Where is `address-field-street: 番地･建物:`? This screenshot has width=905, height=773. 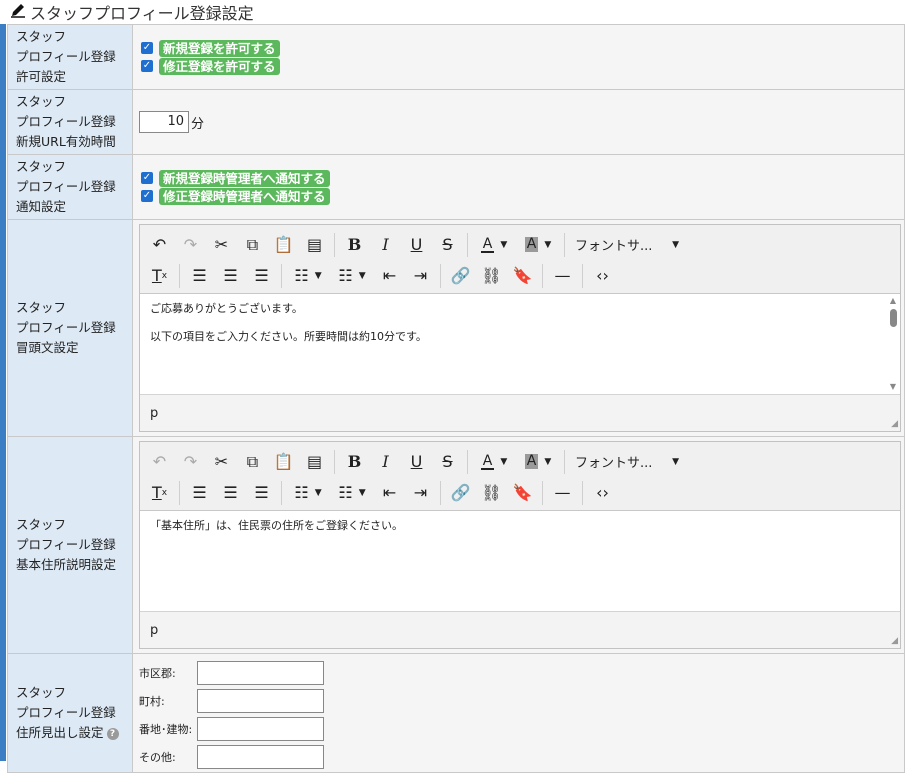 address-field-street: 番地･建物: is located at coordinates (521, 729).